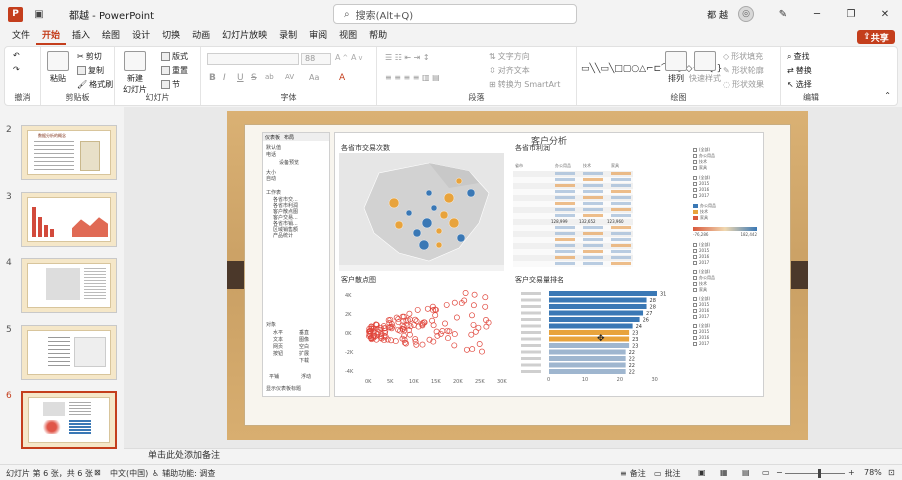  I want to click on slide-thumbnail-2: 数据分析的概念, so click(69, 152).